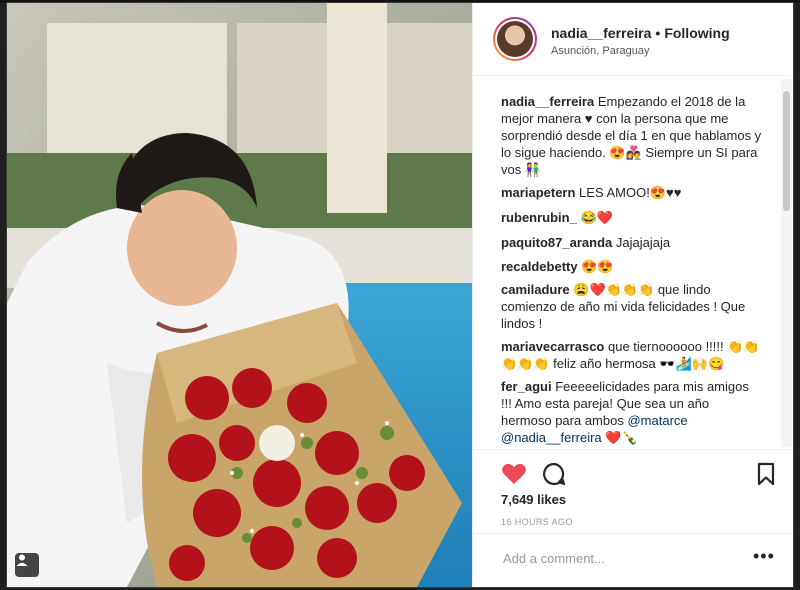 This screenshot has height=590, width=800. I want to click on likes-count: 7,649 likes, so click(533, 499).